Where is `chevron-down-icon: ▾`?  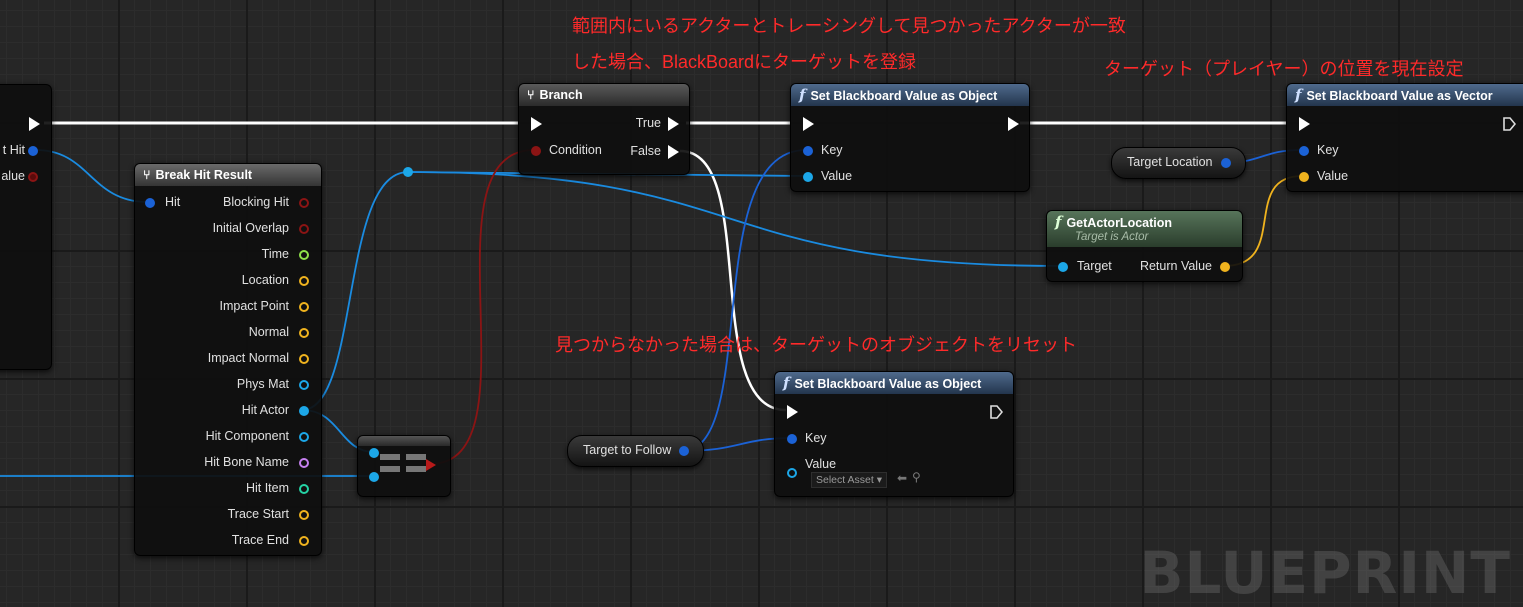 chevron-down-icon: ▾ is located at coordinates (879, 480).